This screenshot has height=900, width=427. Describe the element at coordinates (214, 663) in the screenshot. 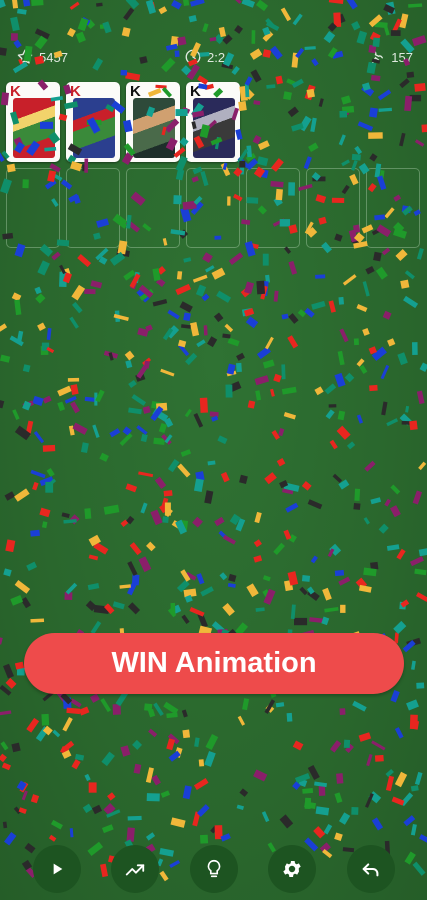

I see `win-animation-button: WIN Animation` at that location.